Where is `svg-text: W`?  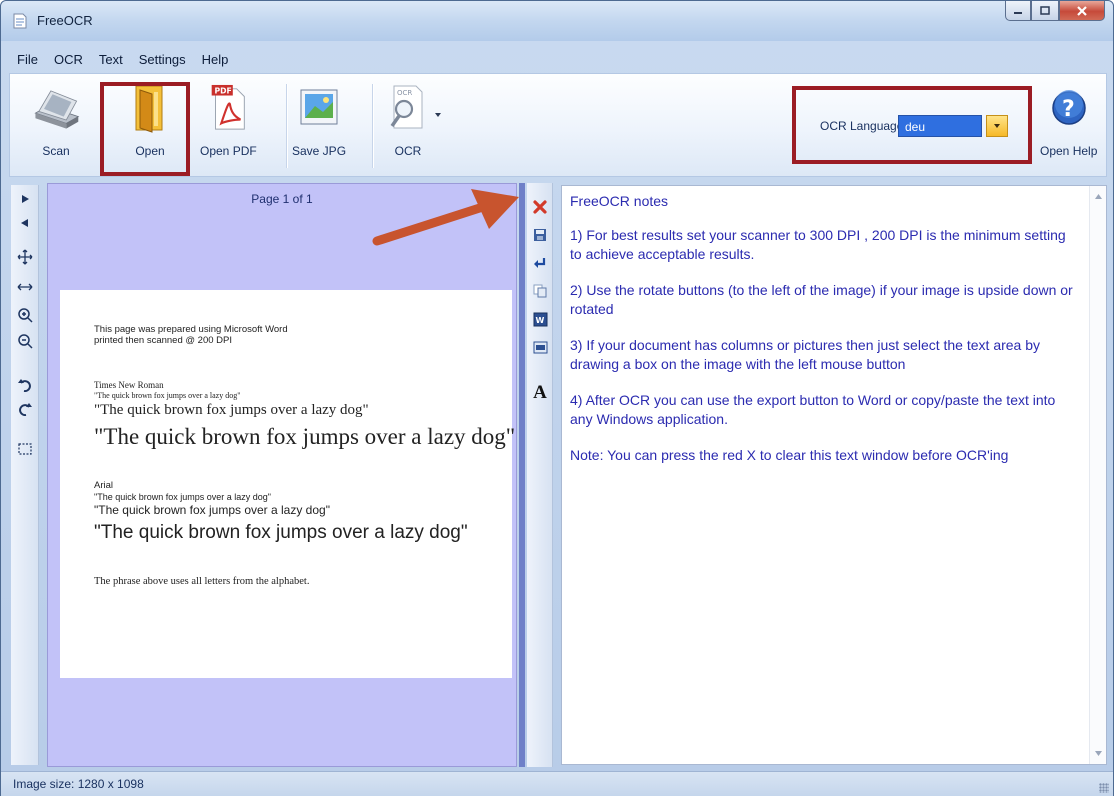
svg-text: W is located at coordinates (539, 320).